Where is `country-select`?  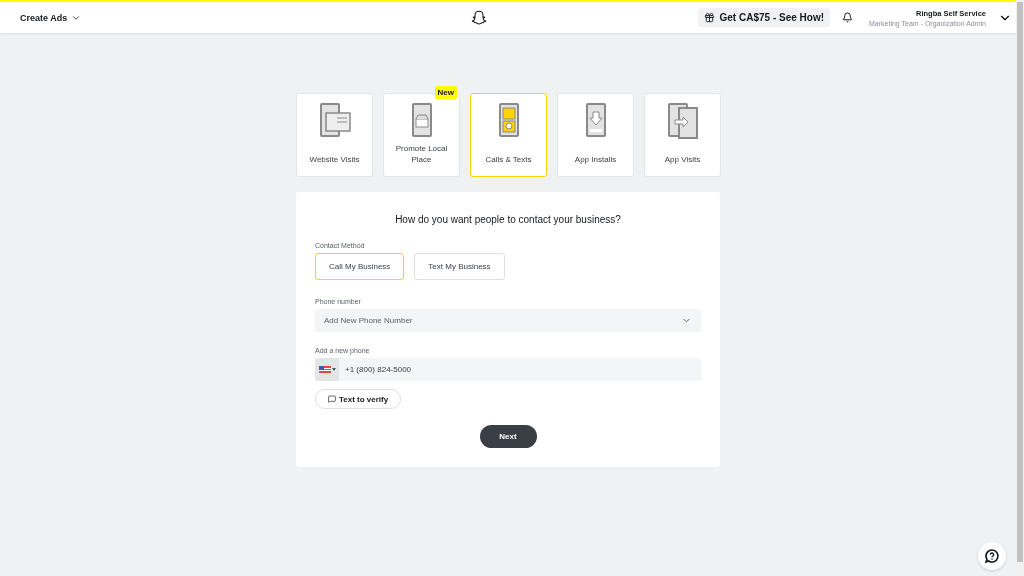
country-select is located at coordinates (327, 369).